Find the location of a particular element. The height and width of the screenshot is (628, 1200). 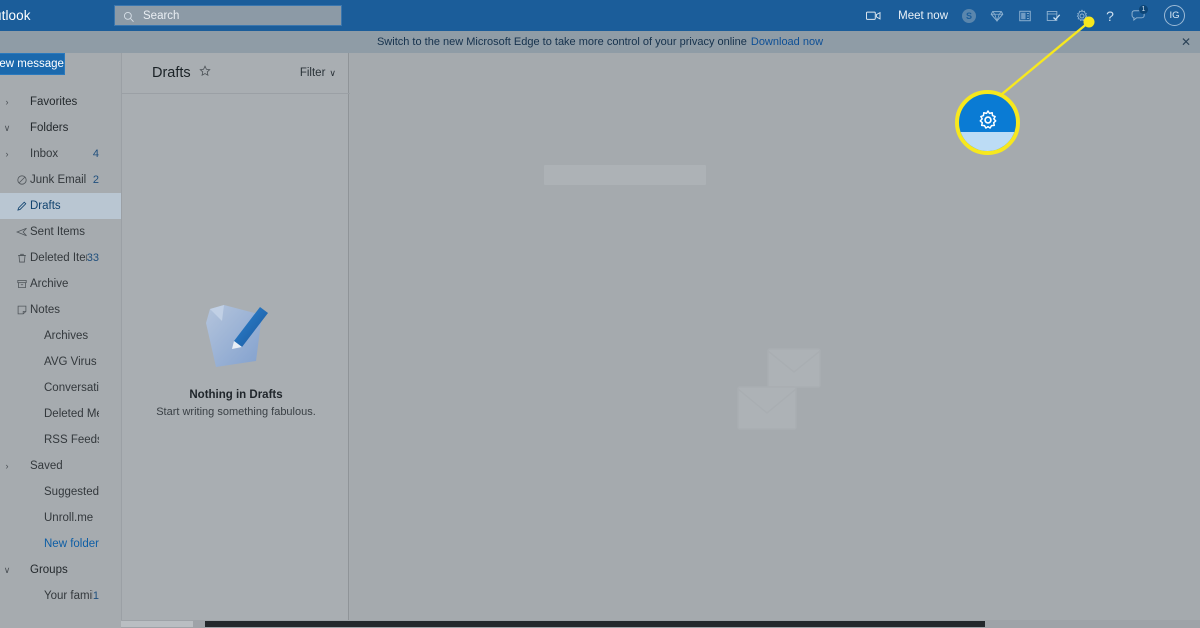

sidebar-item-label: Suggested Contacts is located at coordinates (71, 492).